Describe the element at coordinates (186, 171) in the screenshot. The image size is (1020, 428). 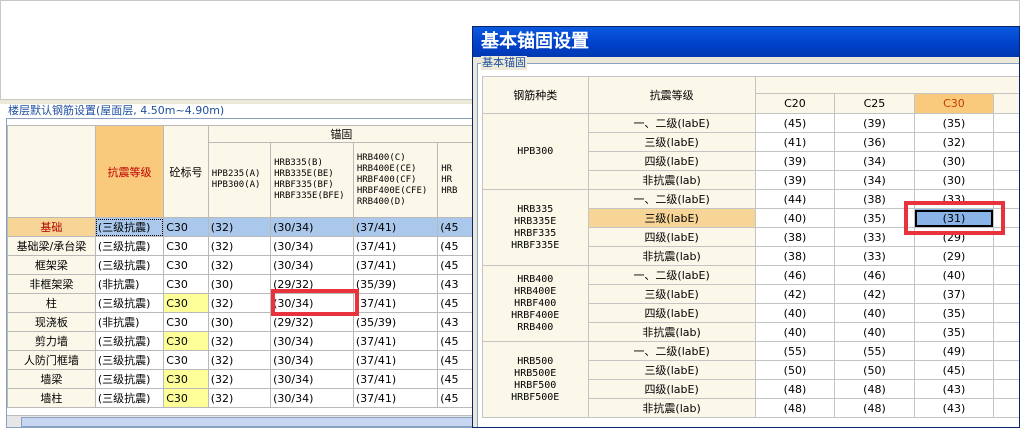
I see `header-concrete: 砼标号` at that location.